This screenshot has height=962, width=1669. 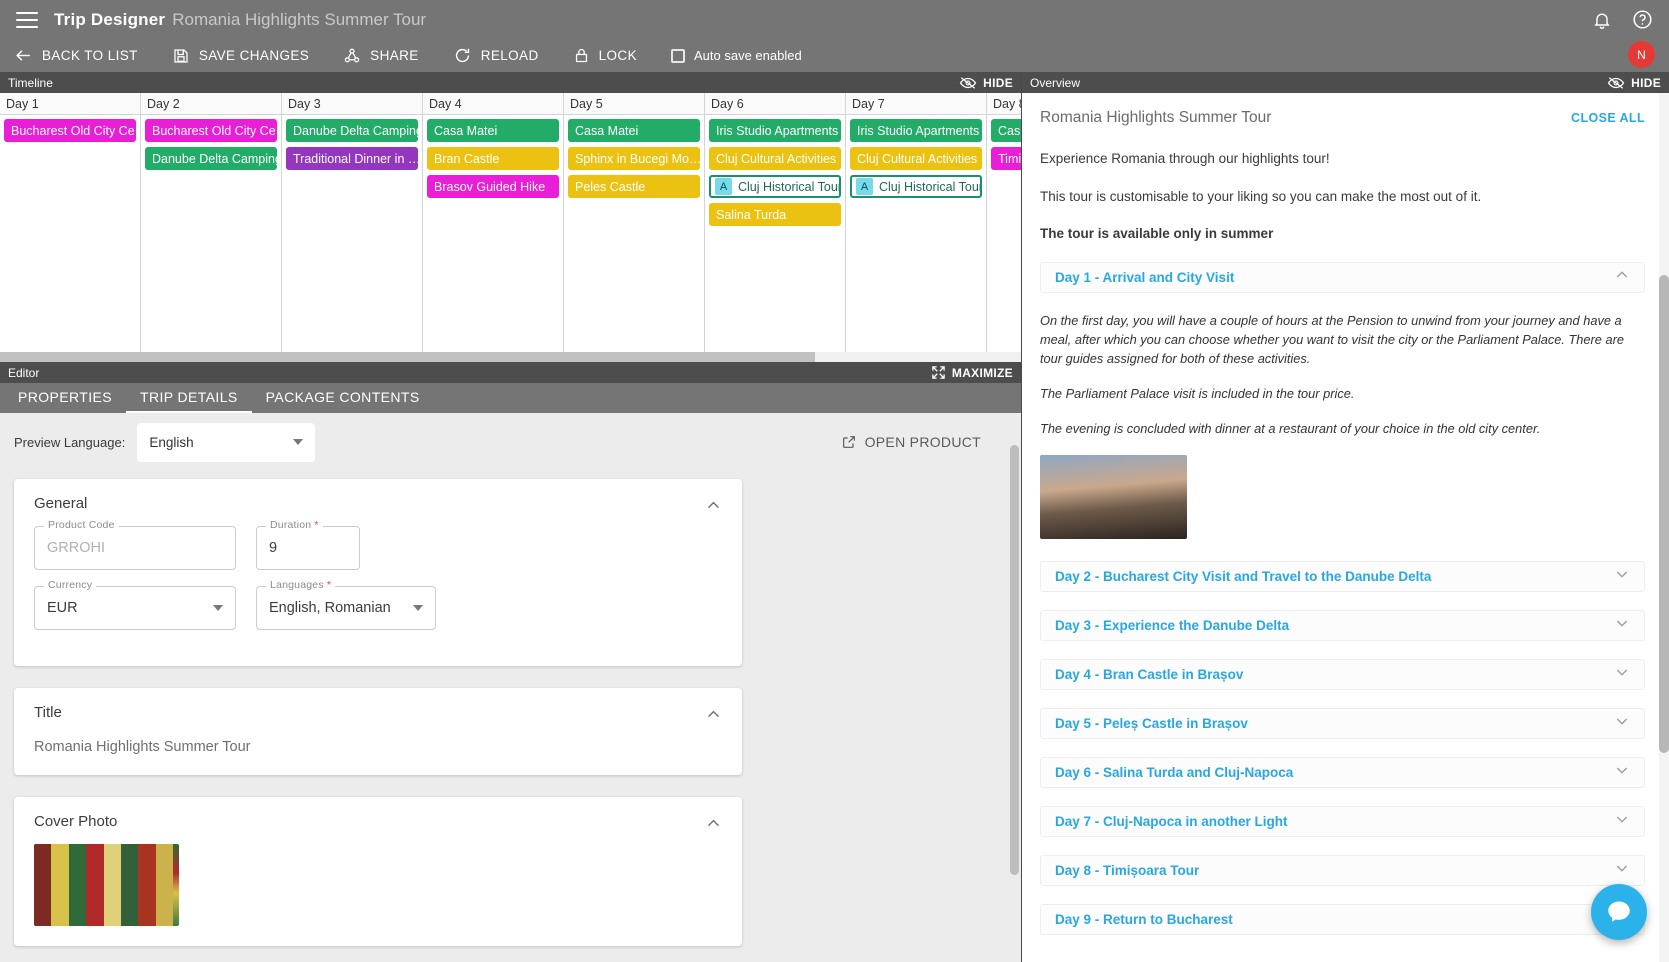 I want to click on timeline-event: Bran Castle, so click(x=493, y=158).